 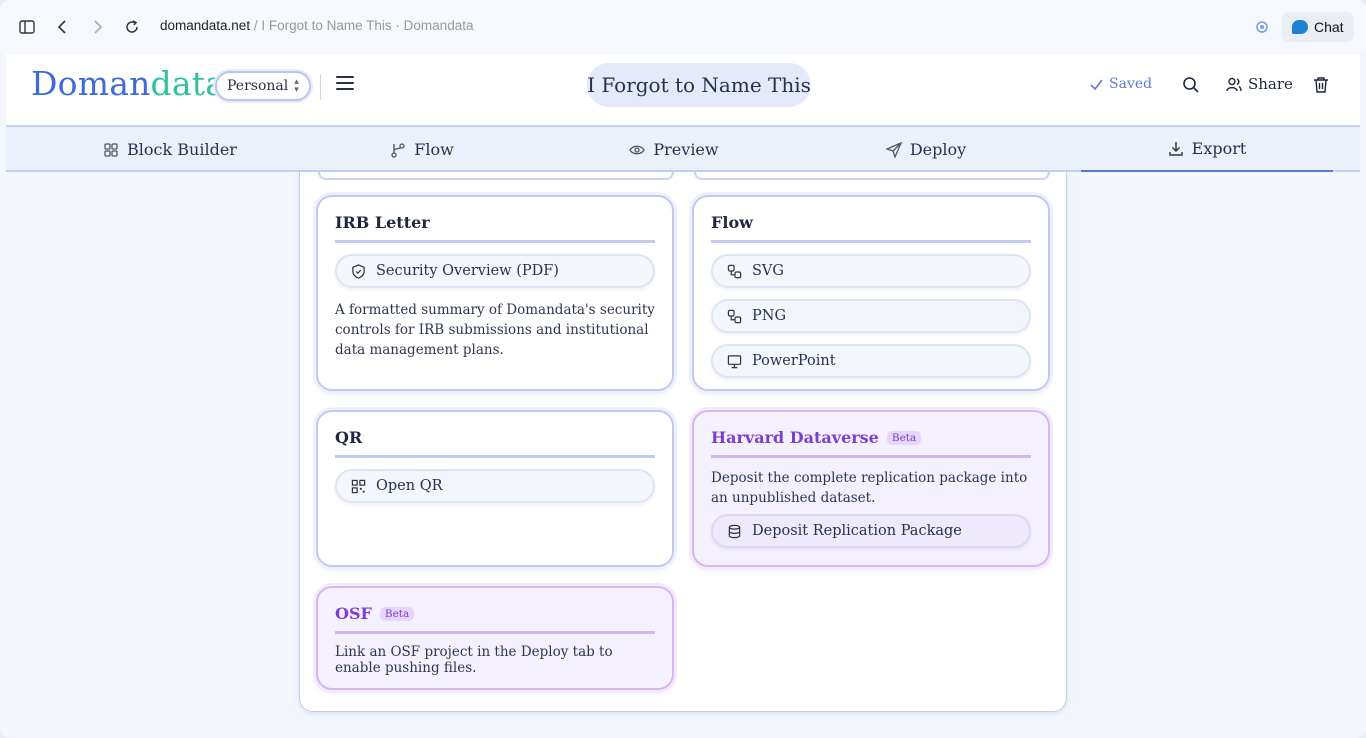 I want to click on tab-label: Block Builder, so click(x=182, y=149).